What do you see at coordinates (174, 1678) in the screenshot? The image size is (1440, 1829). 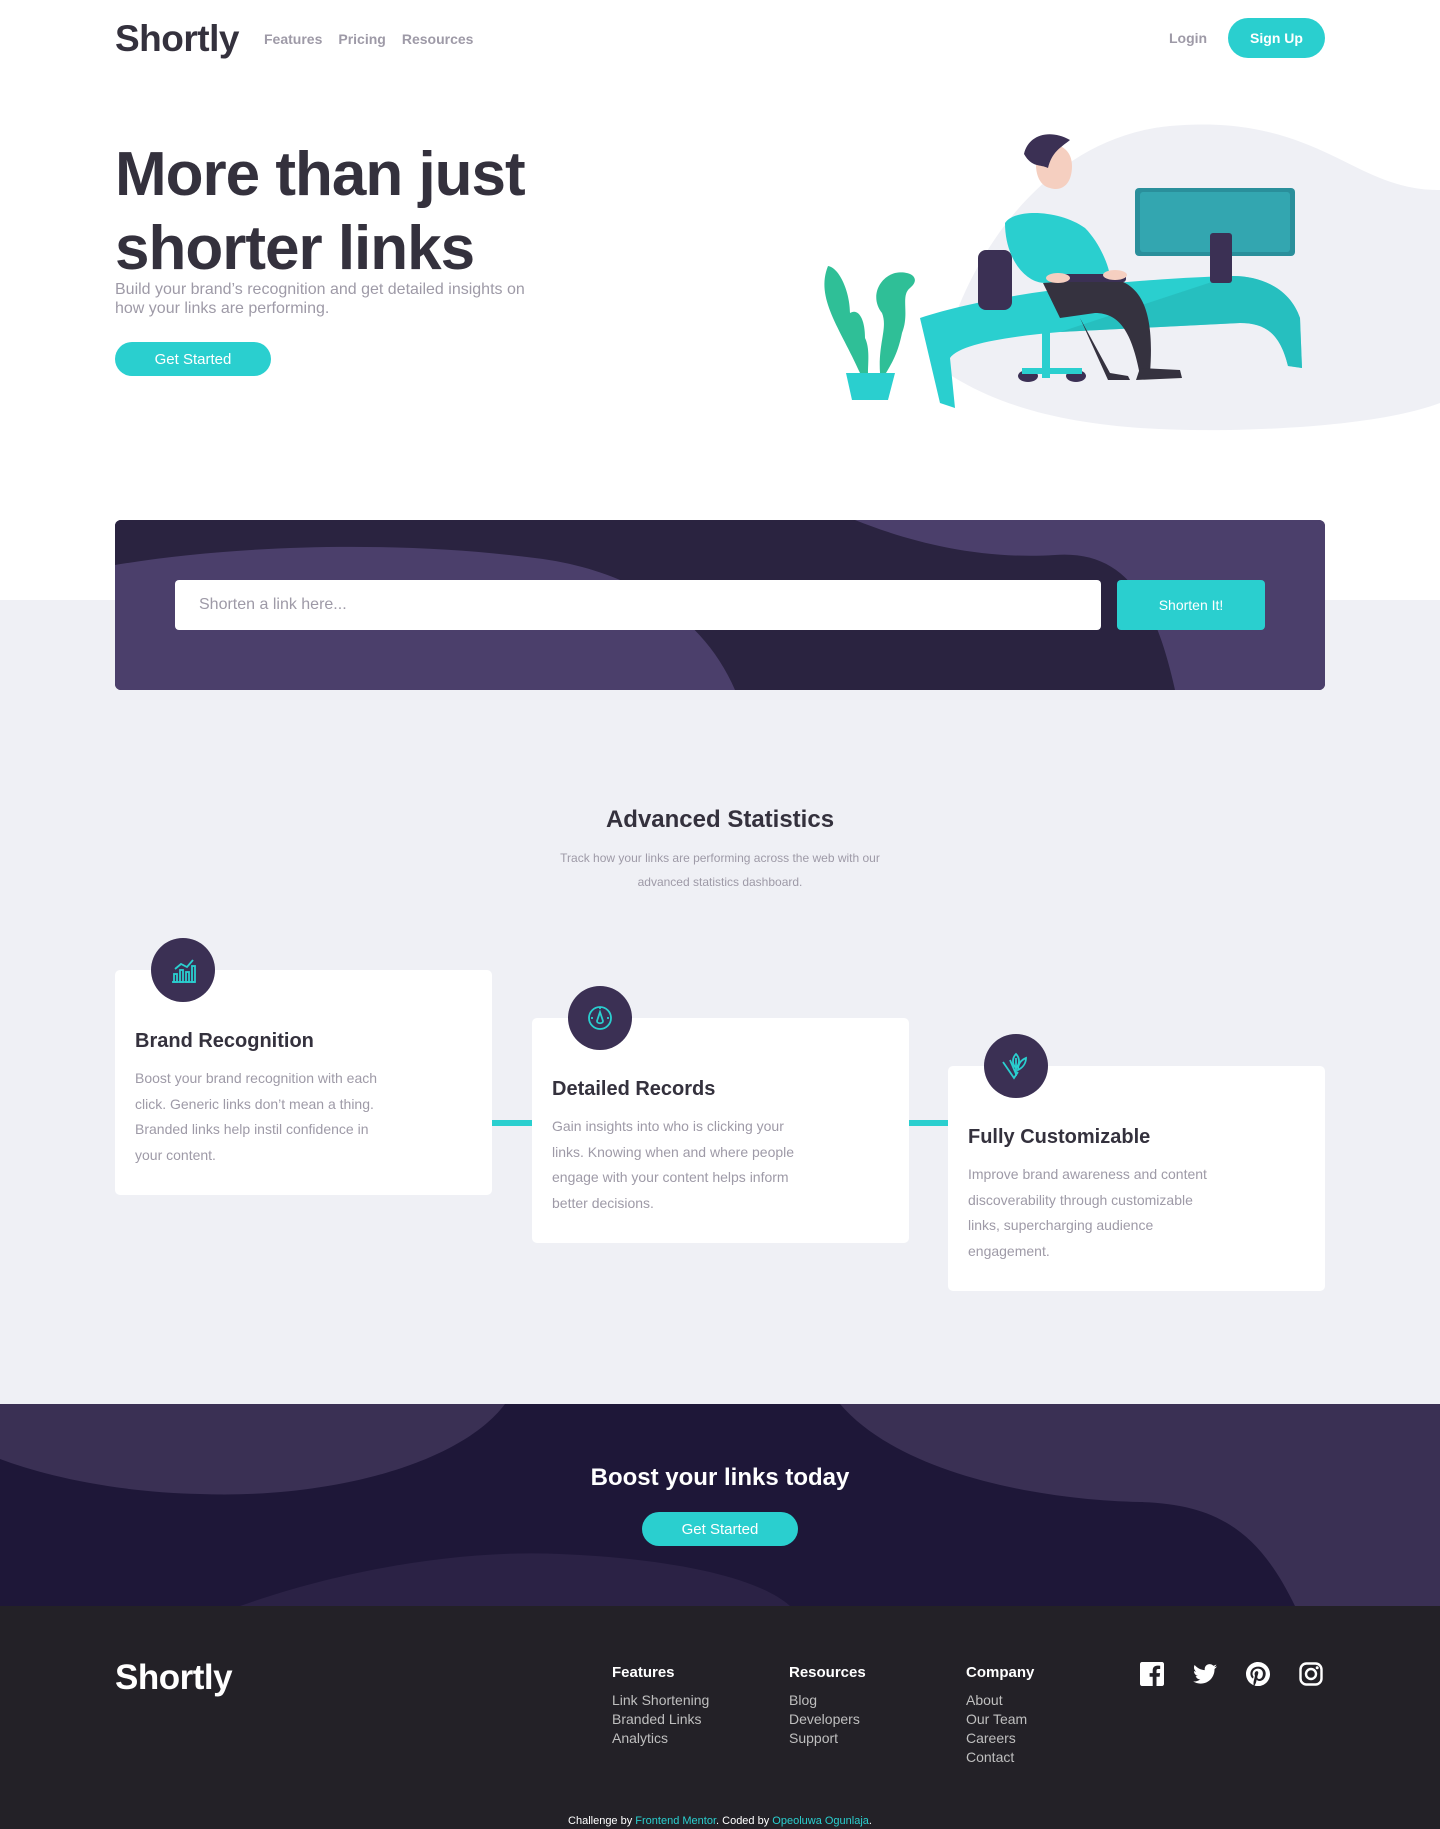 I see `footer-logo: Shortly` at bounding box center [174, 1678].